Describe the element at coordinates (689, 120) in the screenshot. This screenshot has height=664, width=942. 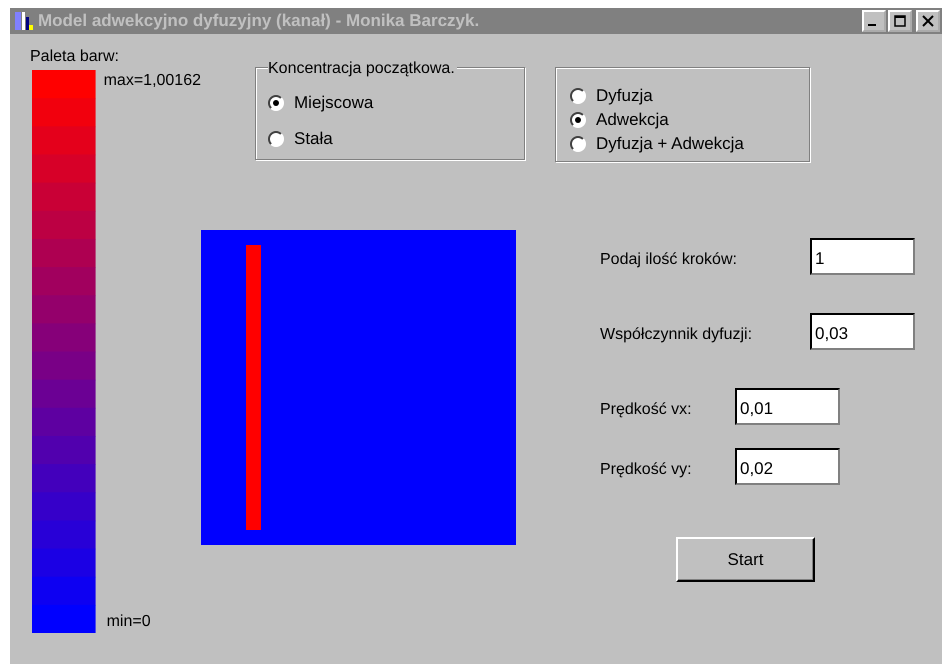
I see `radio-option: Adwekcja` at that location.